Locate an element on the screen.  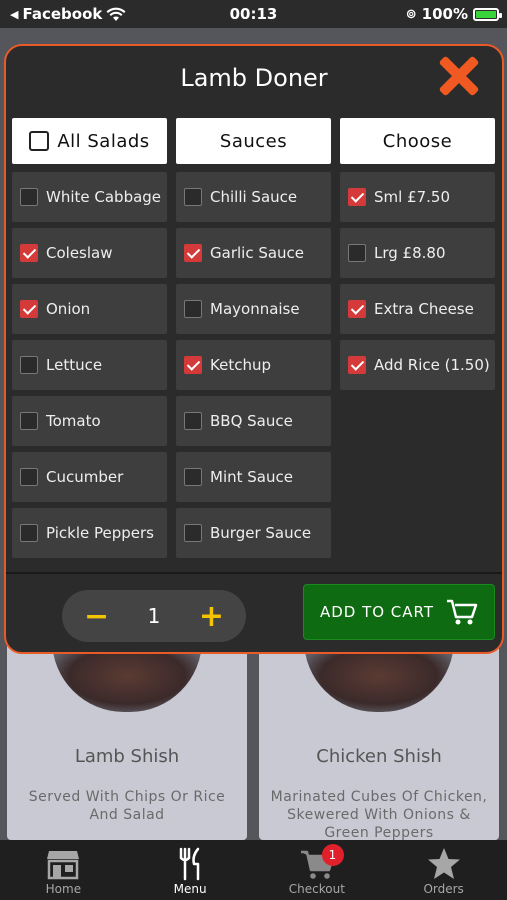
option-label: Garlic Sauce is located at coordinates (257, 253).